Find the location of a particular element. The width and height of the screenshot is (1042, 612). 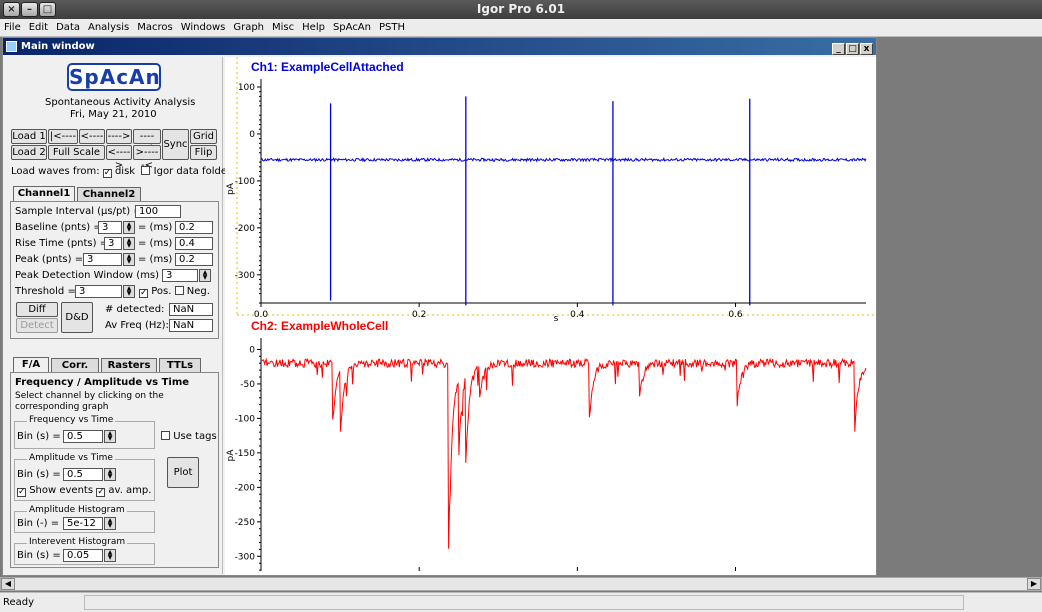

use-tags-checkbox is located at coordinates (165, 435).